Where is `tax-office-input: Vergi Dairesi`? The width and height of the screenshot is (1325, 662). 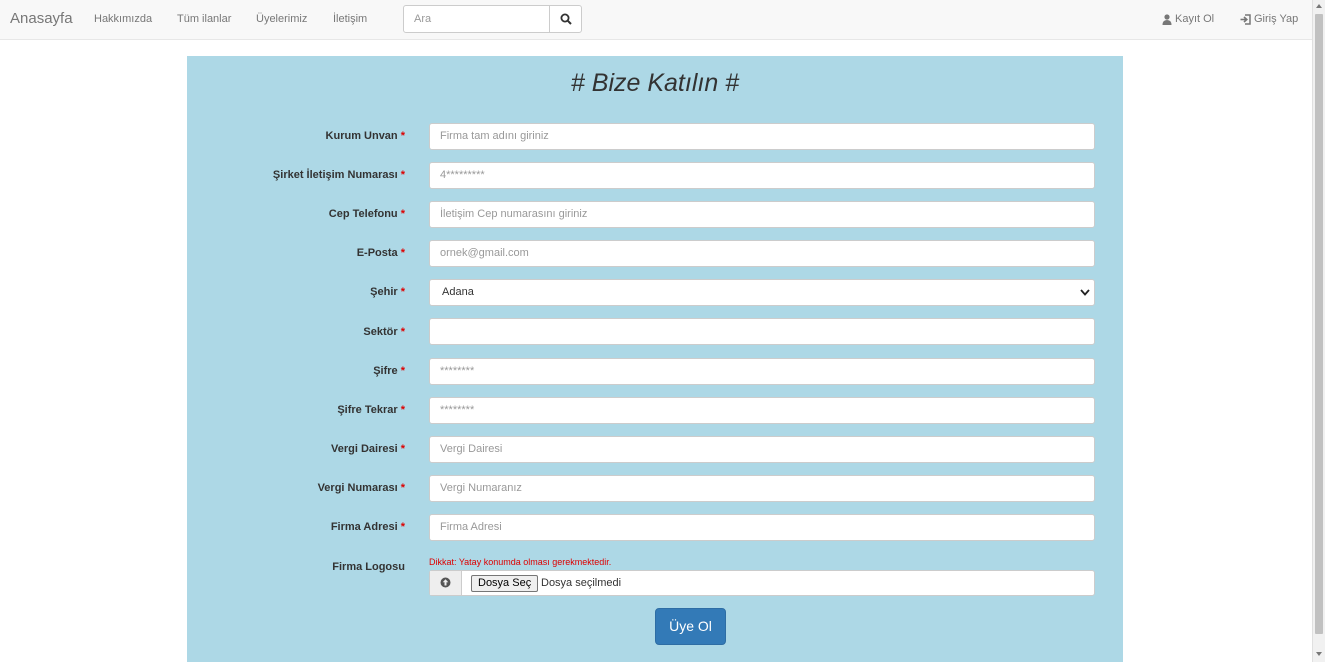 tax-office-input: Vergi Dairesi is located at coordinates (762, 449).